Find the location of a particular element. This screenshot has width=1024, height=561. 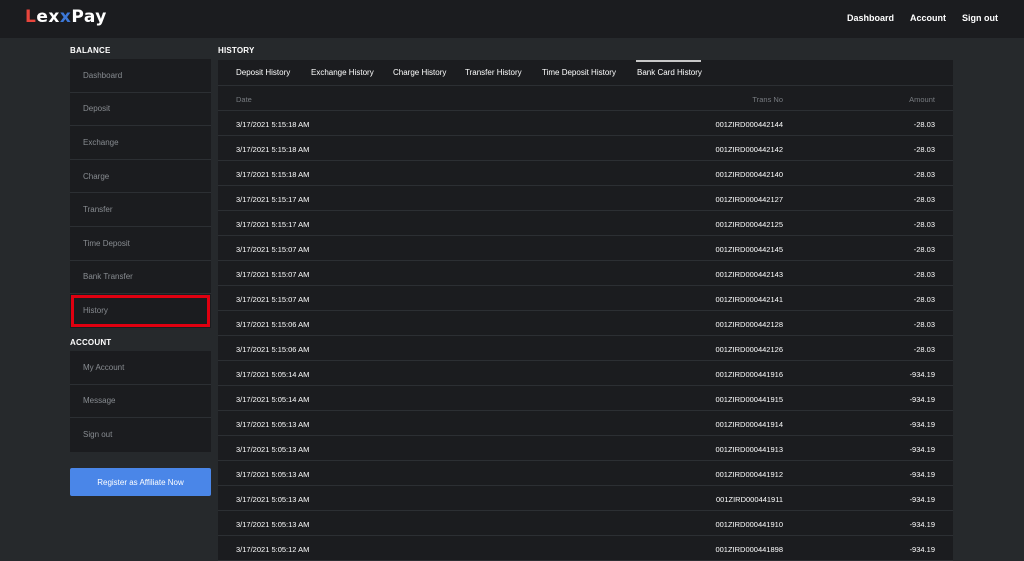

sidebar-item-dashboard: Dashboard is located at coordinates (140, 76).